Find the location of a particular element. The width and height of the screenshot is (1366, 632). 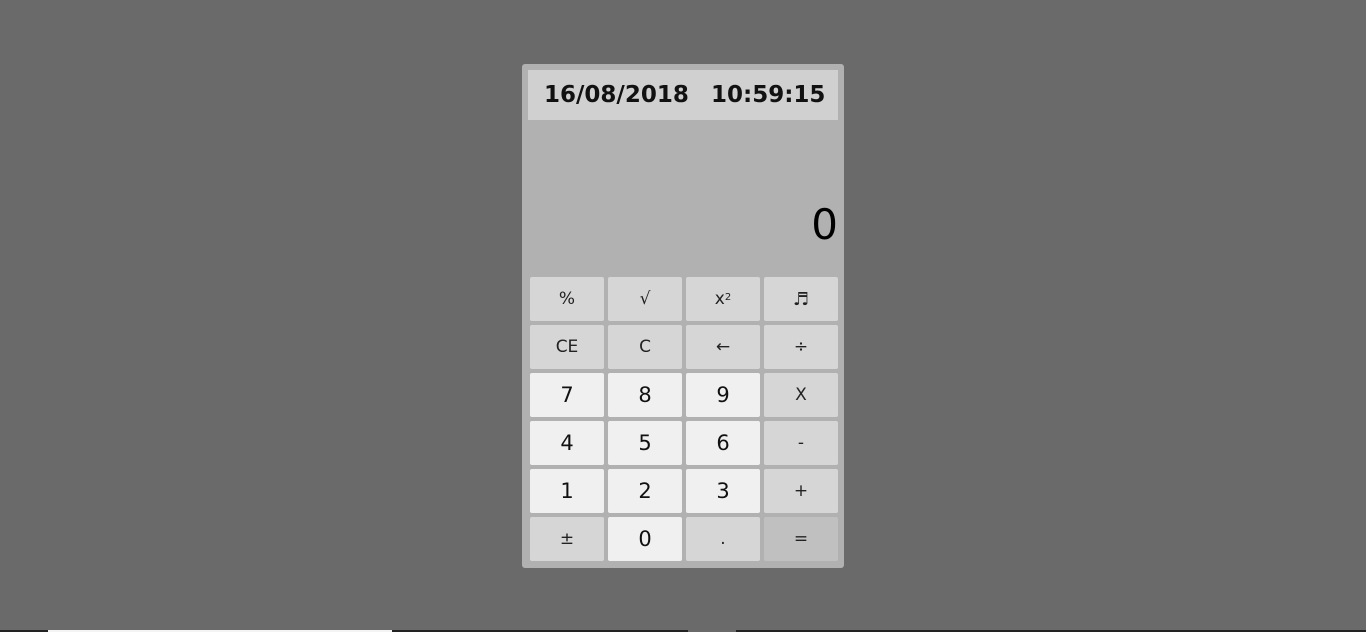

square-exponent-label: 2 is located at coordinates (728, 297).